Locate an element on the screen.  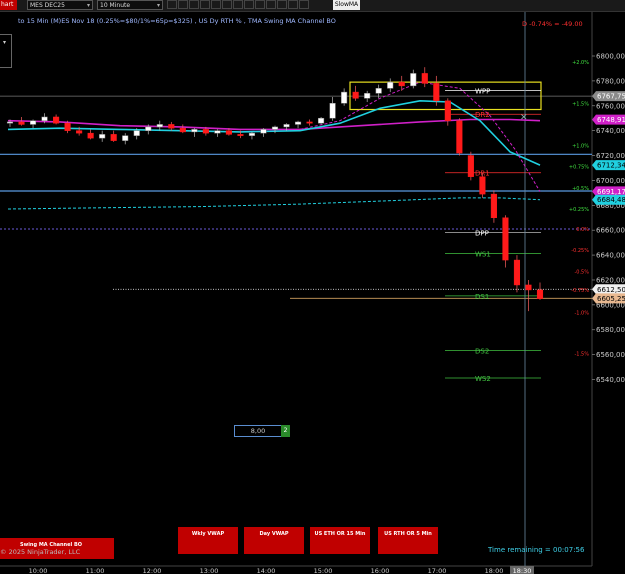
time-label: 11:00 is located at coordinates (95, 570).